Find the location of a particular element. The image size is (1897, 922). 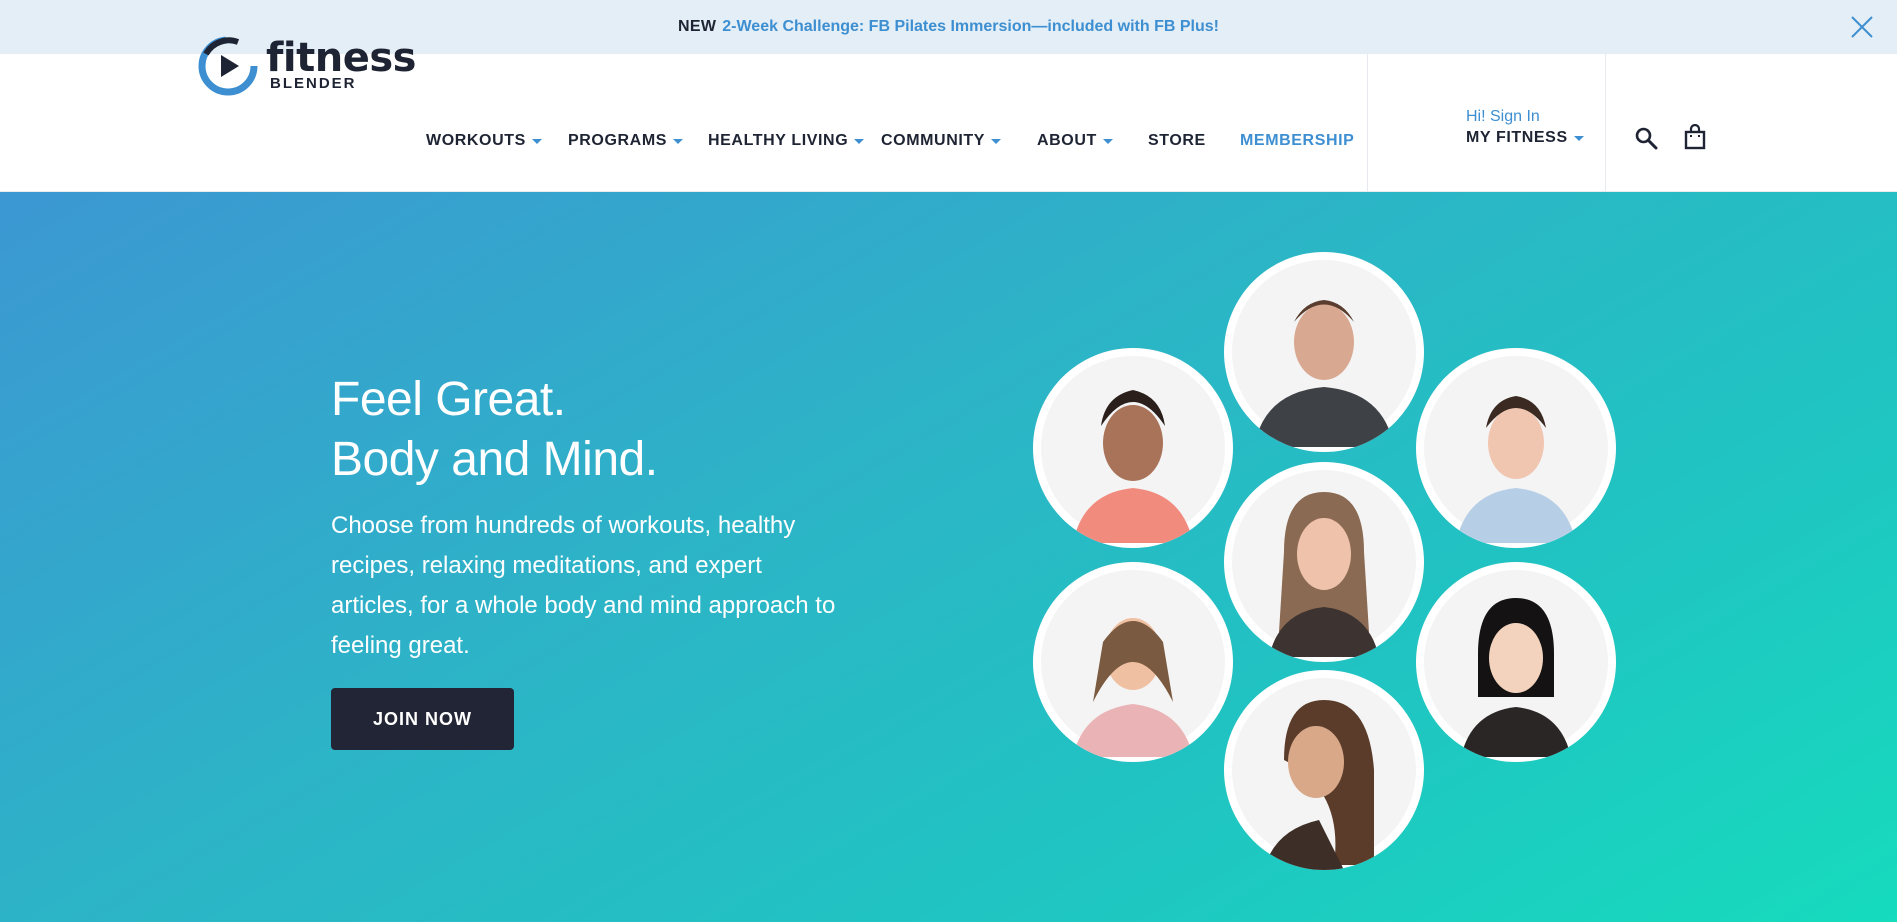

nav-item-community: COMMUNITY is located at coordinates (941, 141).